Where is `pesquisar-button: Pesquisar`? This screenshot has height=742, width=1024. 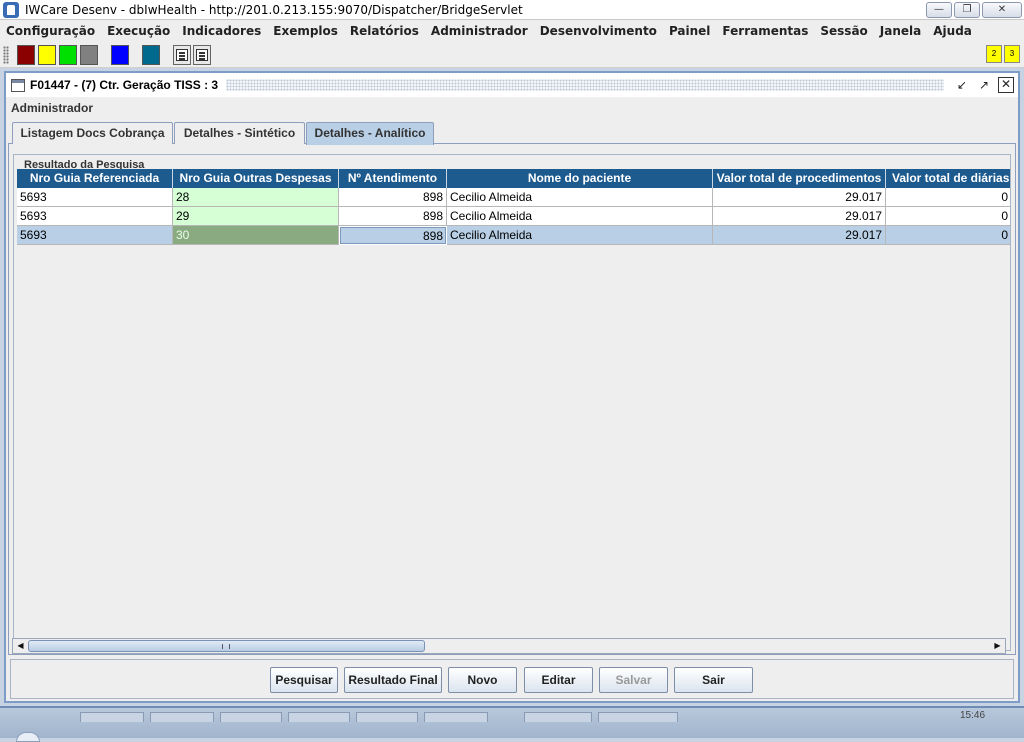
pesquisar-button: Pesquisar is located at coordinates (304, 680).